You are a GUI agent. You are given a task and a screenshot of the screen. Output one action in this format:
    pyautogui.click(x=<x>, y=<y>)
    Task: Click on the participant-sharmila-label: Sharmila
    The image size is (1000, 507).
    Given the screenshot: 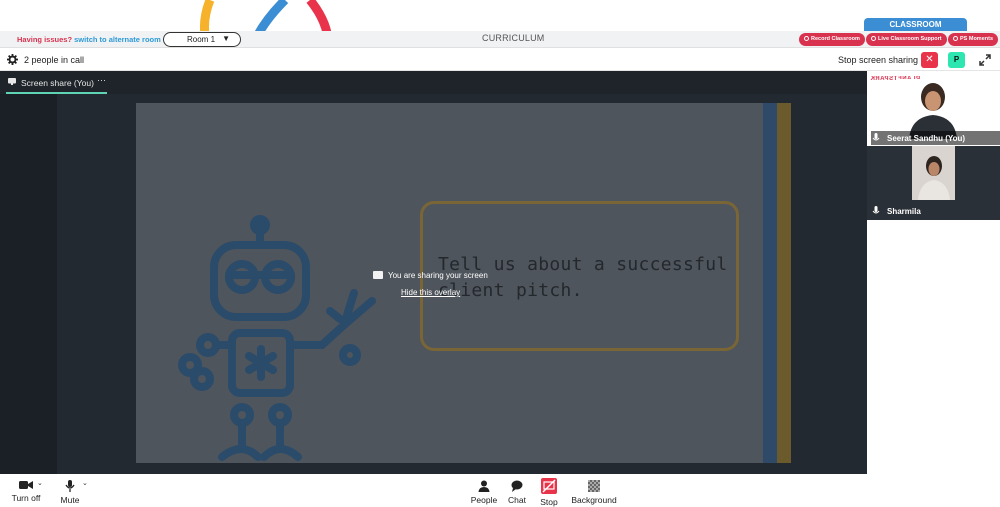 What is the action you would take?
    pyautogui.click(x=896, y=213)
    